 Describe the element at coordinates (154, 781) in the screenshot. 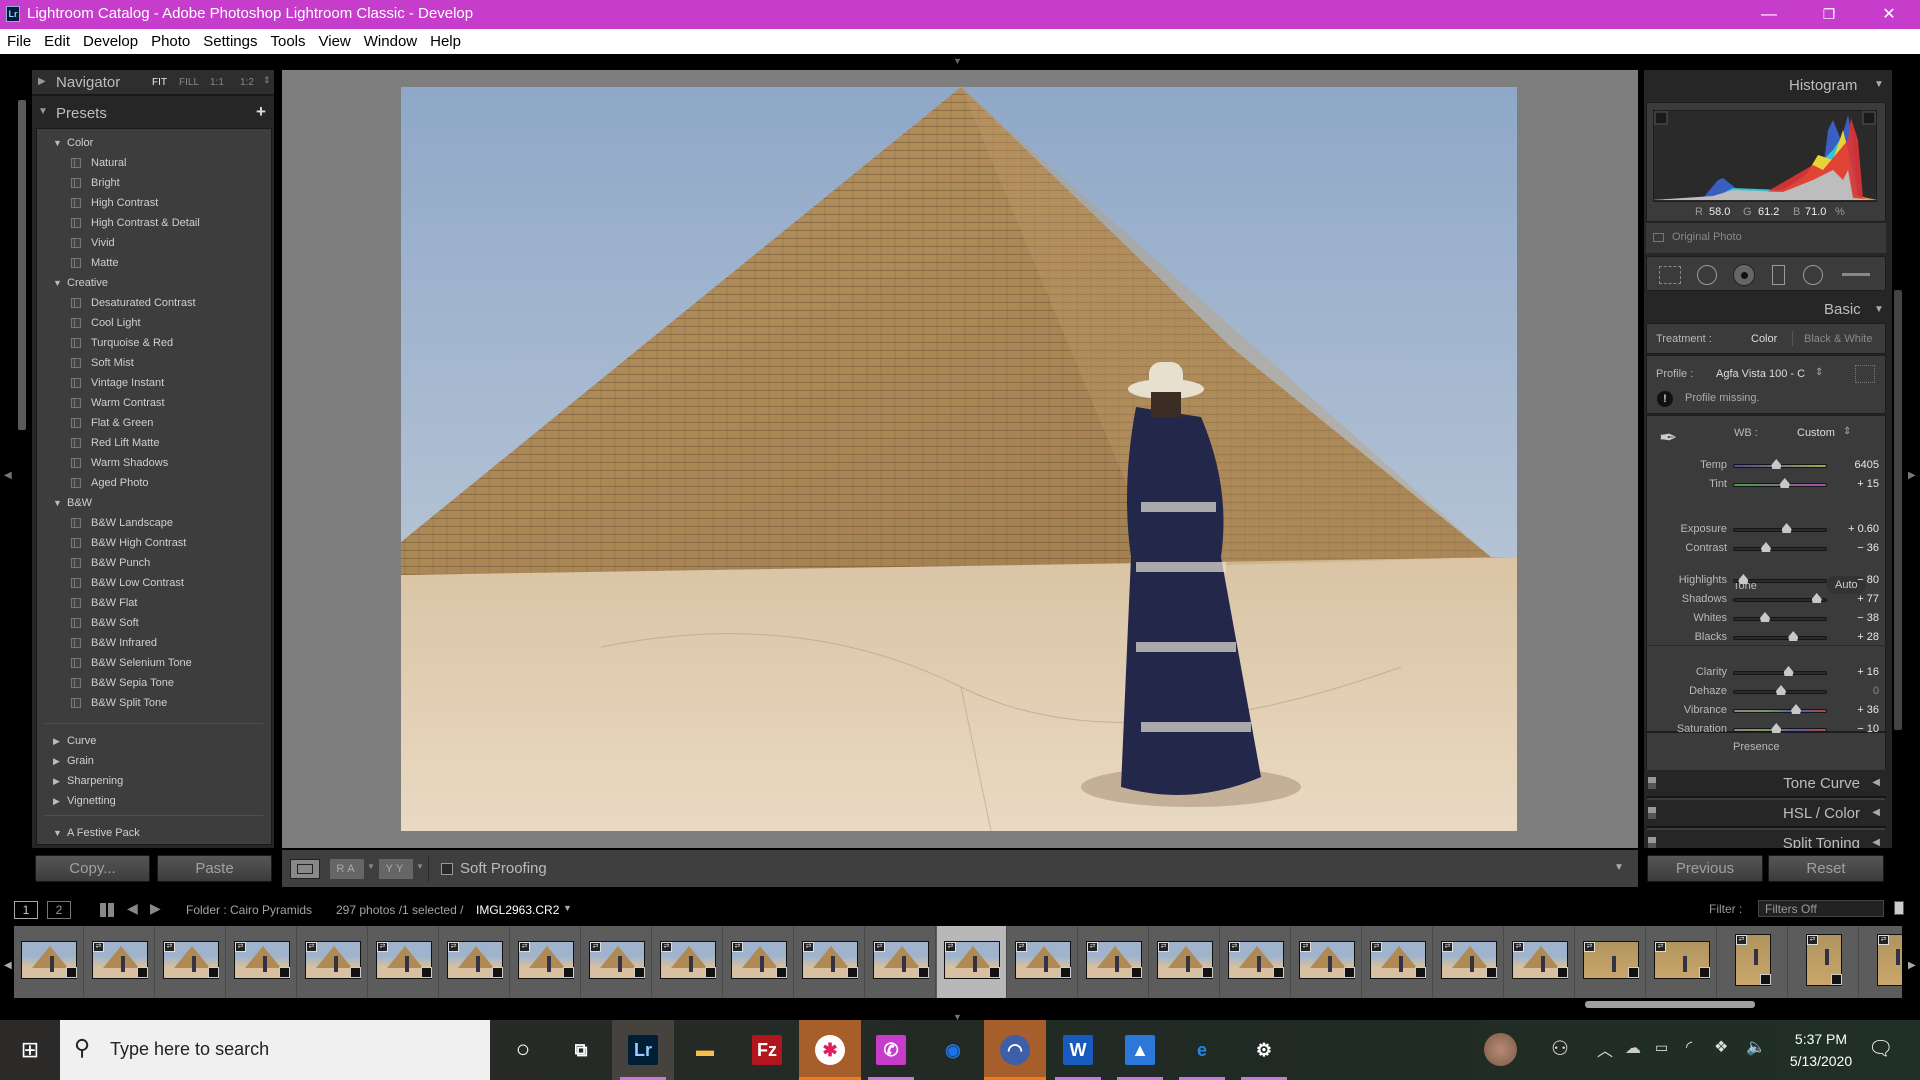

I see `preset-group: ▶ Sharpening` at that location.